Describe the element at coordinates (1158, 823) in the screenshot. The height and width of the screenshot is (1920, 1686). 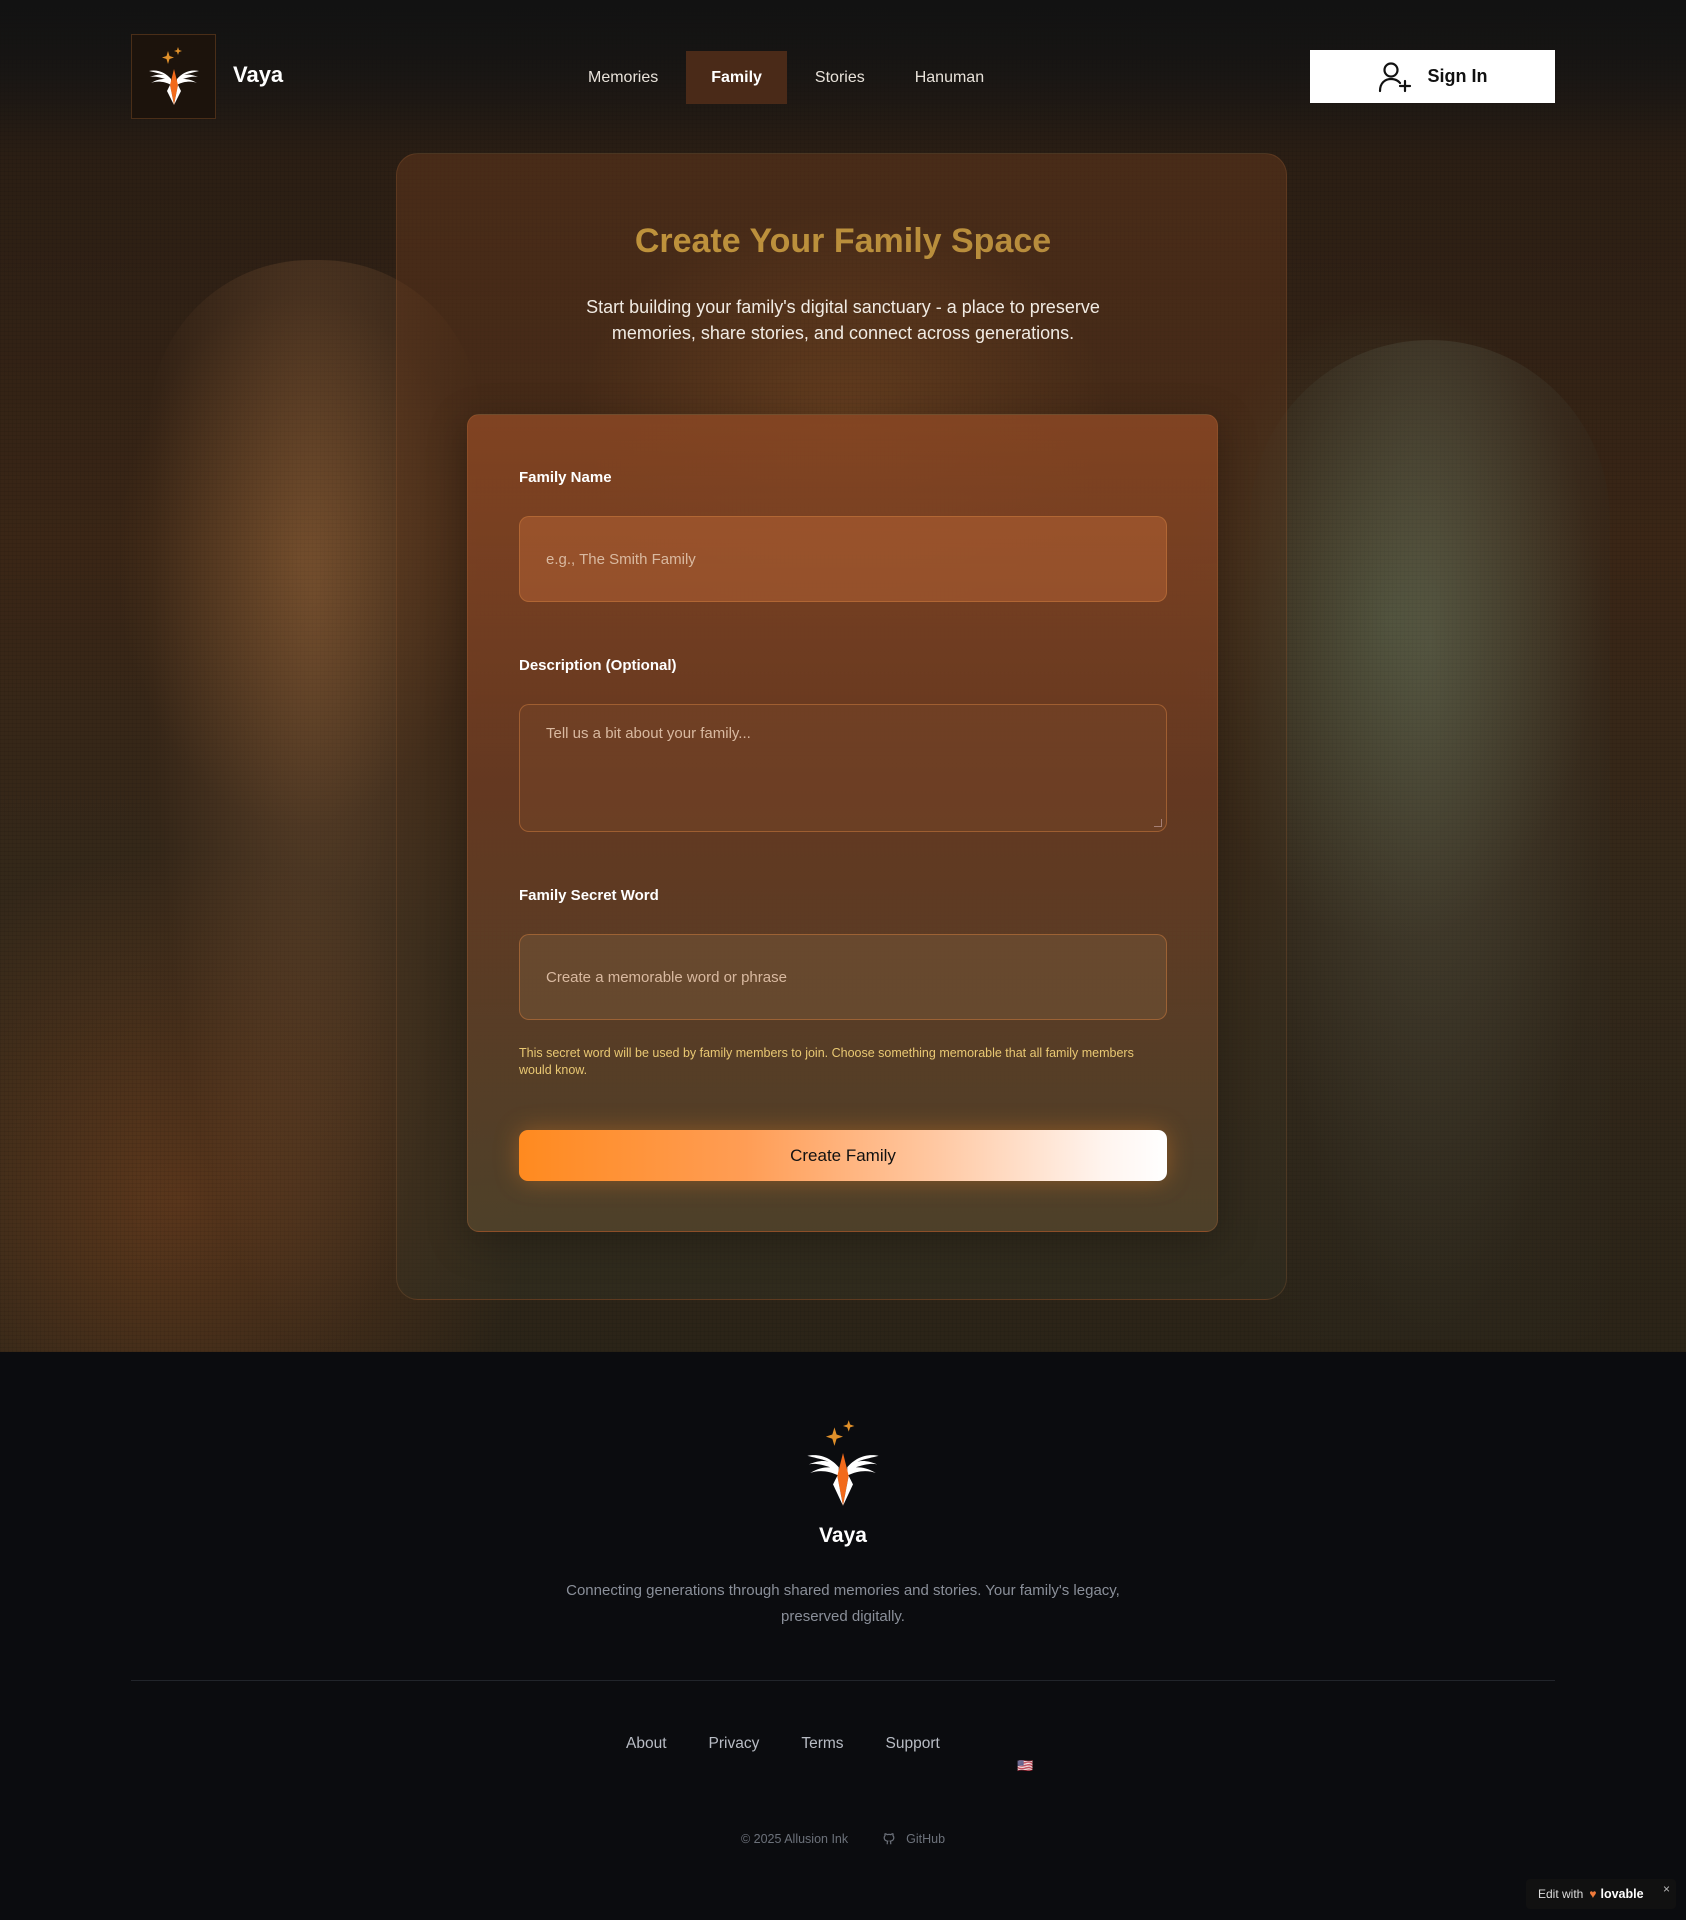
I see `resize-handle` at that location.